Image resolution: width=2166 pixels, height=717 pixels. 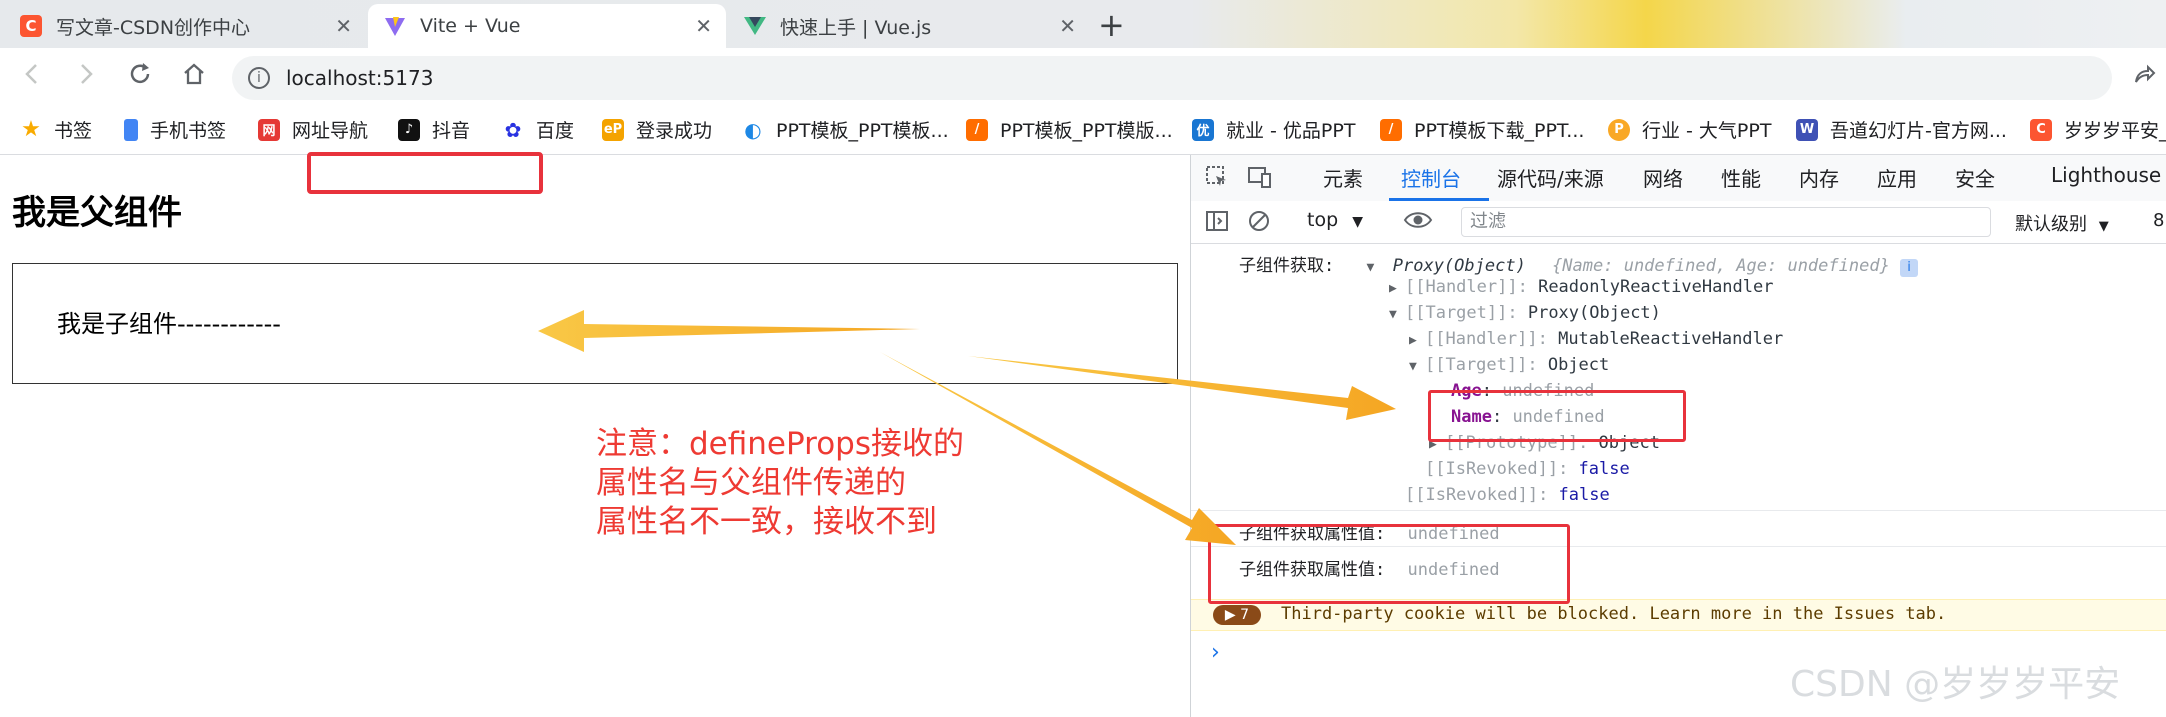 I want to click on tab-console: 控制台, so click(x=1431, y=177).